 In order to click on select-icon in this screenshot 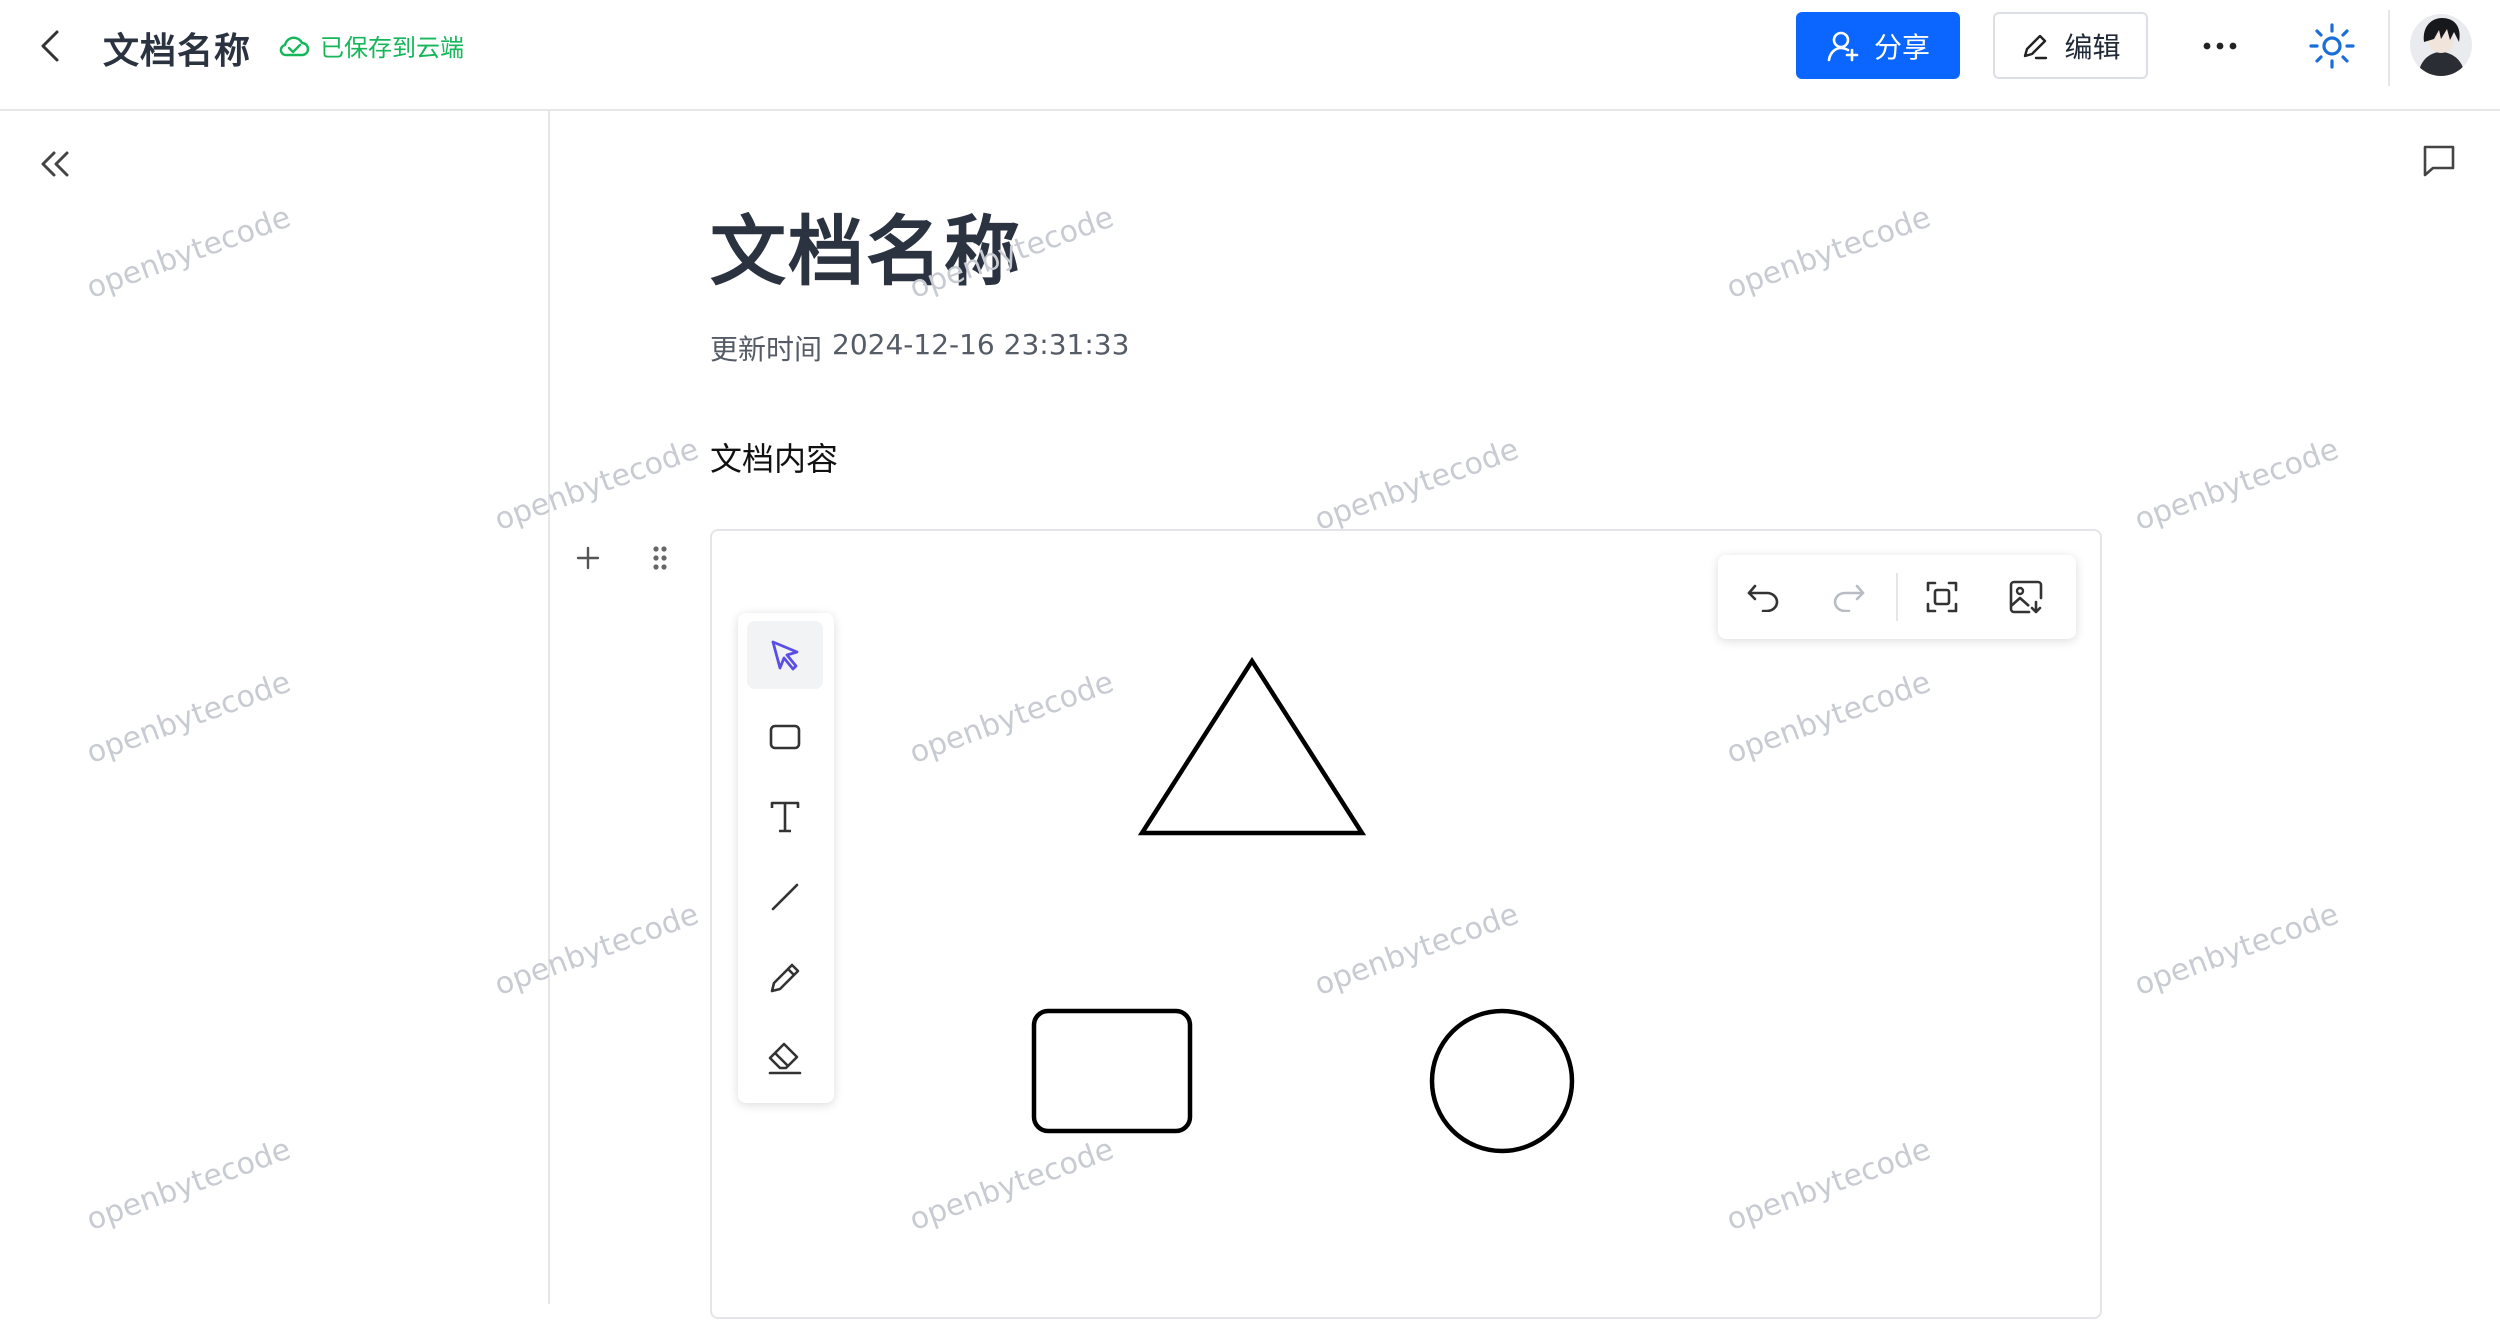, I will do `click(785, 655)`.